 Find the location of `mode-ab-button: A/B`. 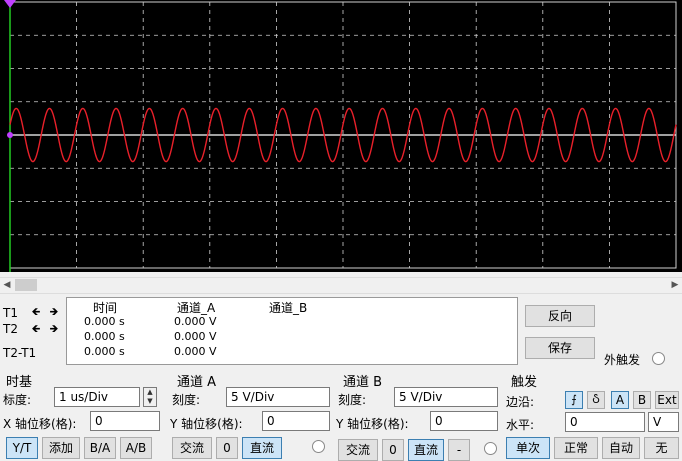

mode-ab-button: A/B is located at coordinates (136, 448).